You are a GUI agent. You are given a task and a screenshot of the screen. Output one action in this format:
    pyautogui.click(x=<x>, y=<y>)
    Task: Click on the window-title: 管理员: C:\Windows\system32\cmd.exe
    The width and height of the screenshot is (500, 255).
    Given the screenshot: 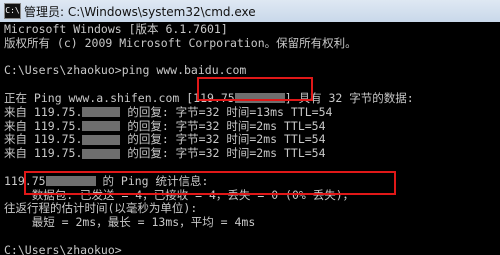 What is the action you would take?
    pyautogui.click(x=140, y=12)
    